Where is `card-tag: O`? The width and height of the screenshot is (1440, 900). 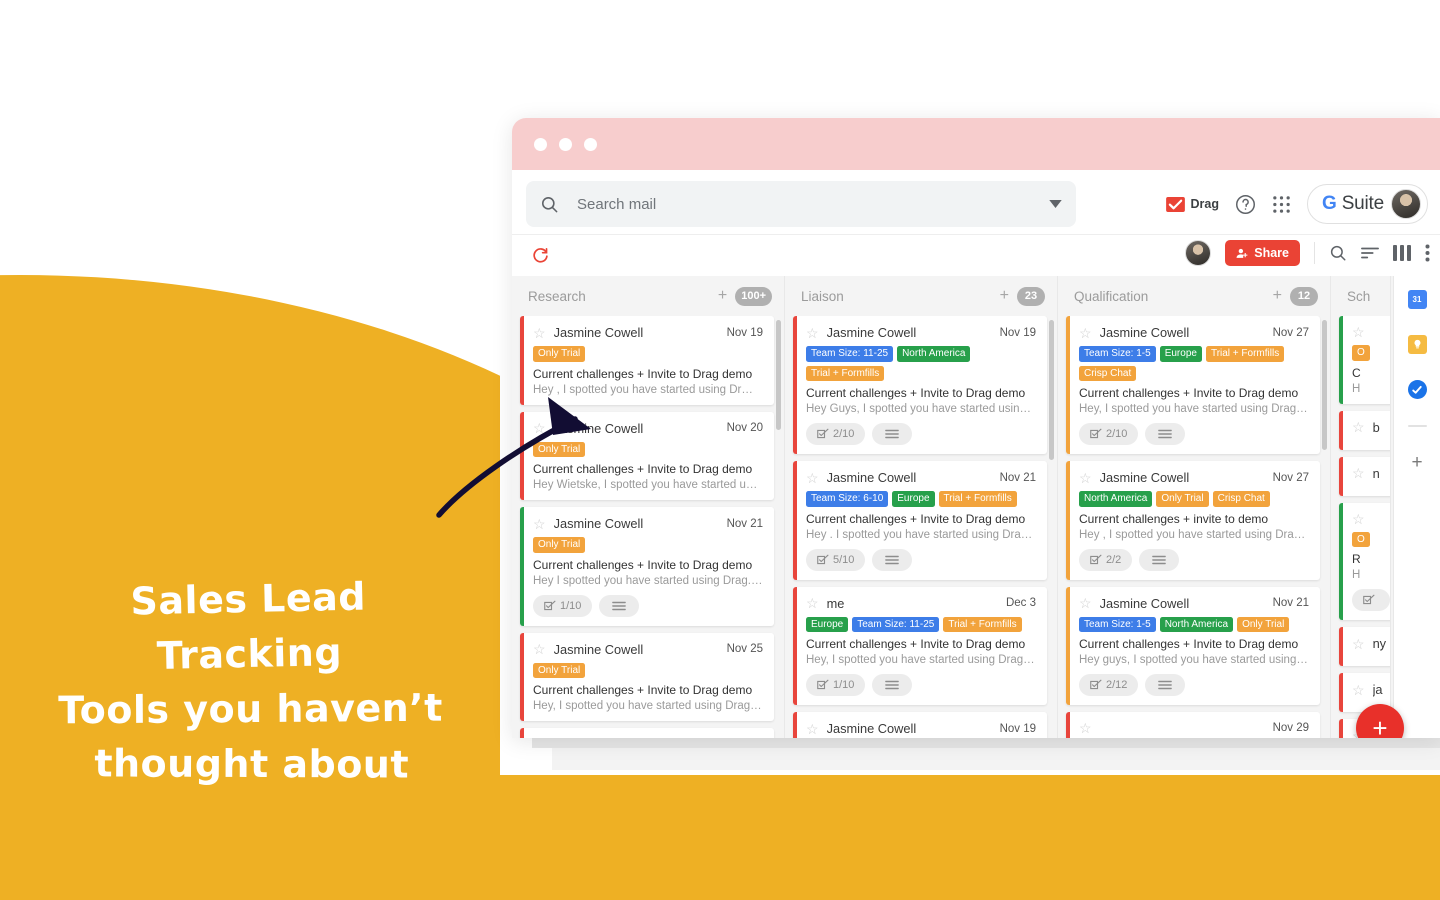
card-tag: O is located at coordinates (1361, 353).